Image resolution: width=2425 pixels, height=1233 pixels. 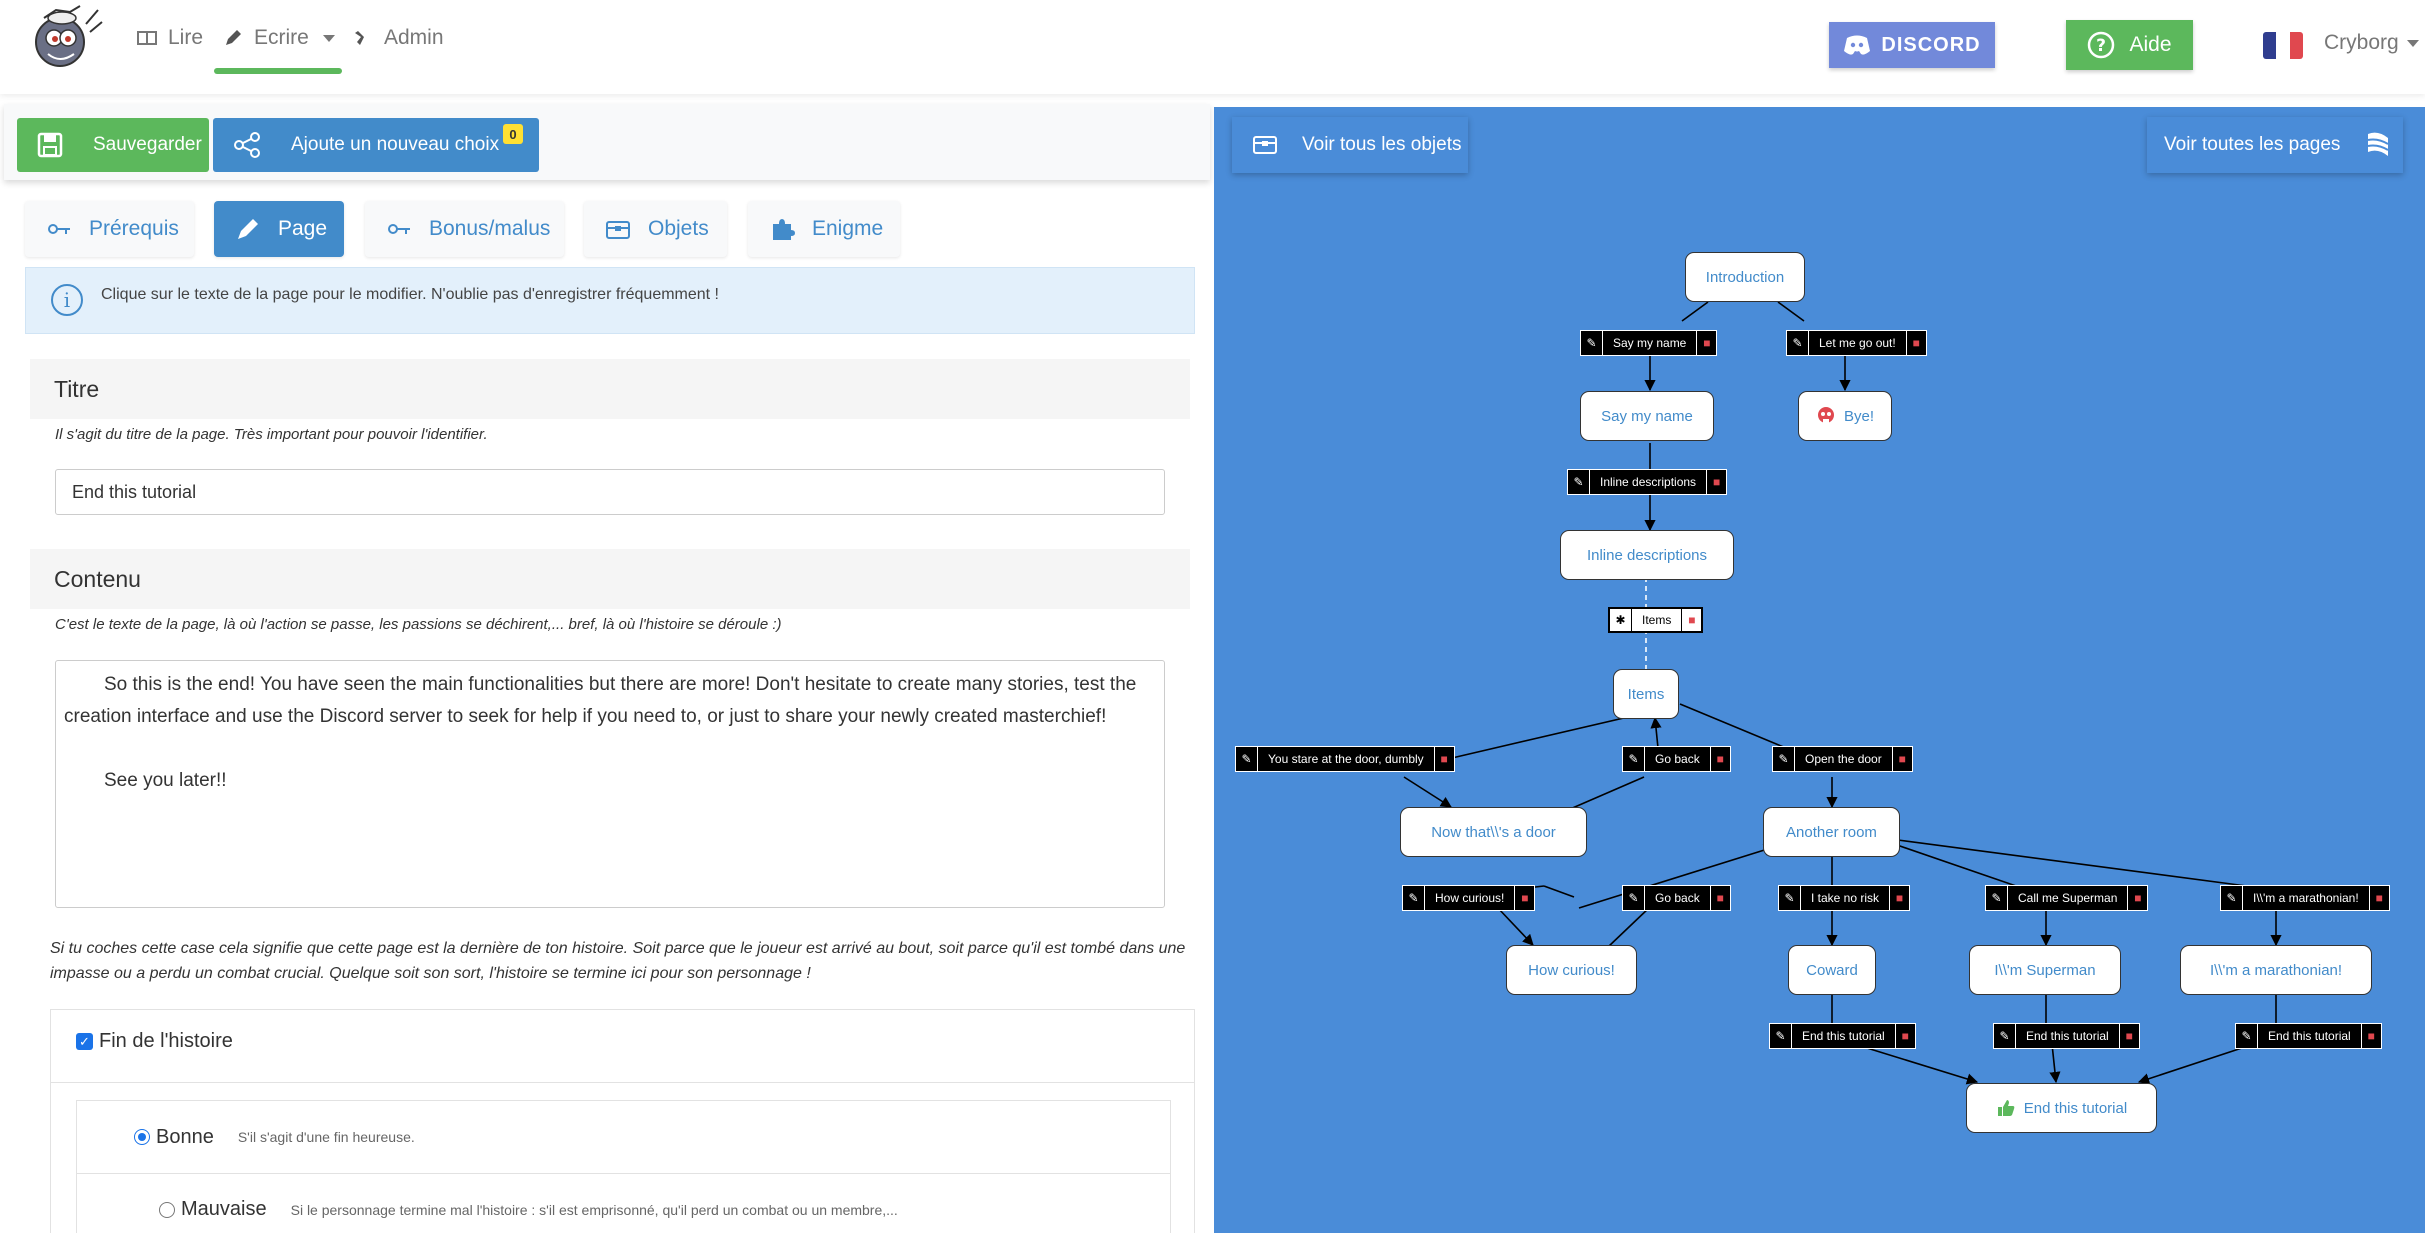 I want to click on graph-node-say-my-name: Say my name, so click(x=1647, y=416).